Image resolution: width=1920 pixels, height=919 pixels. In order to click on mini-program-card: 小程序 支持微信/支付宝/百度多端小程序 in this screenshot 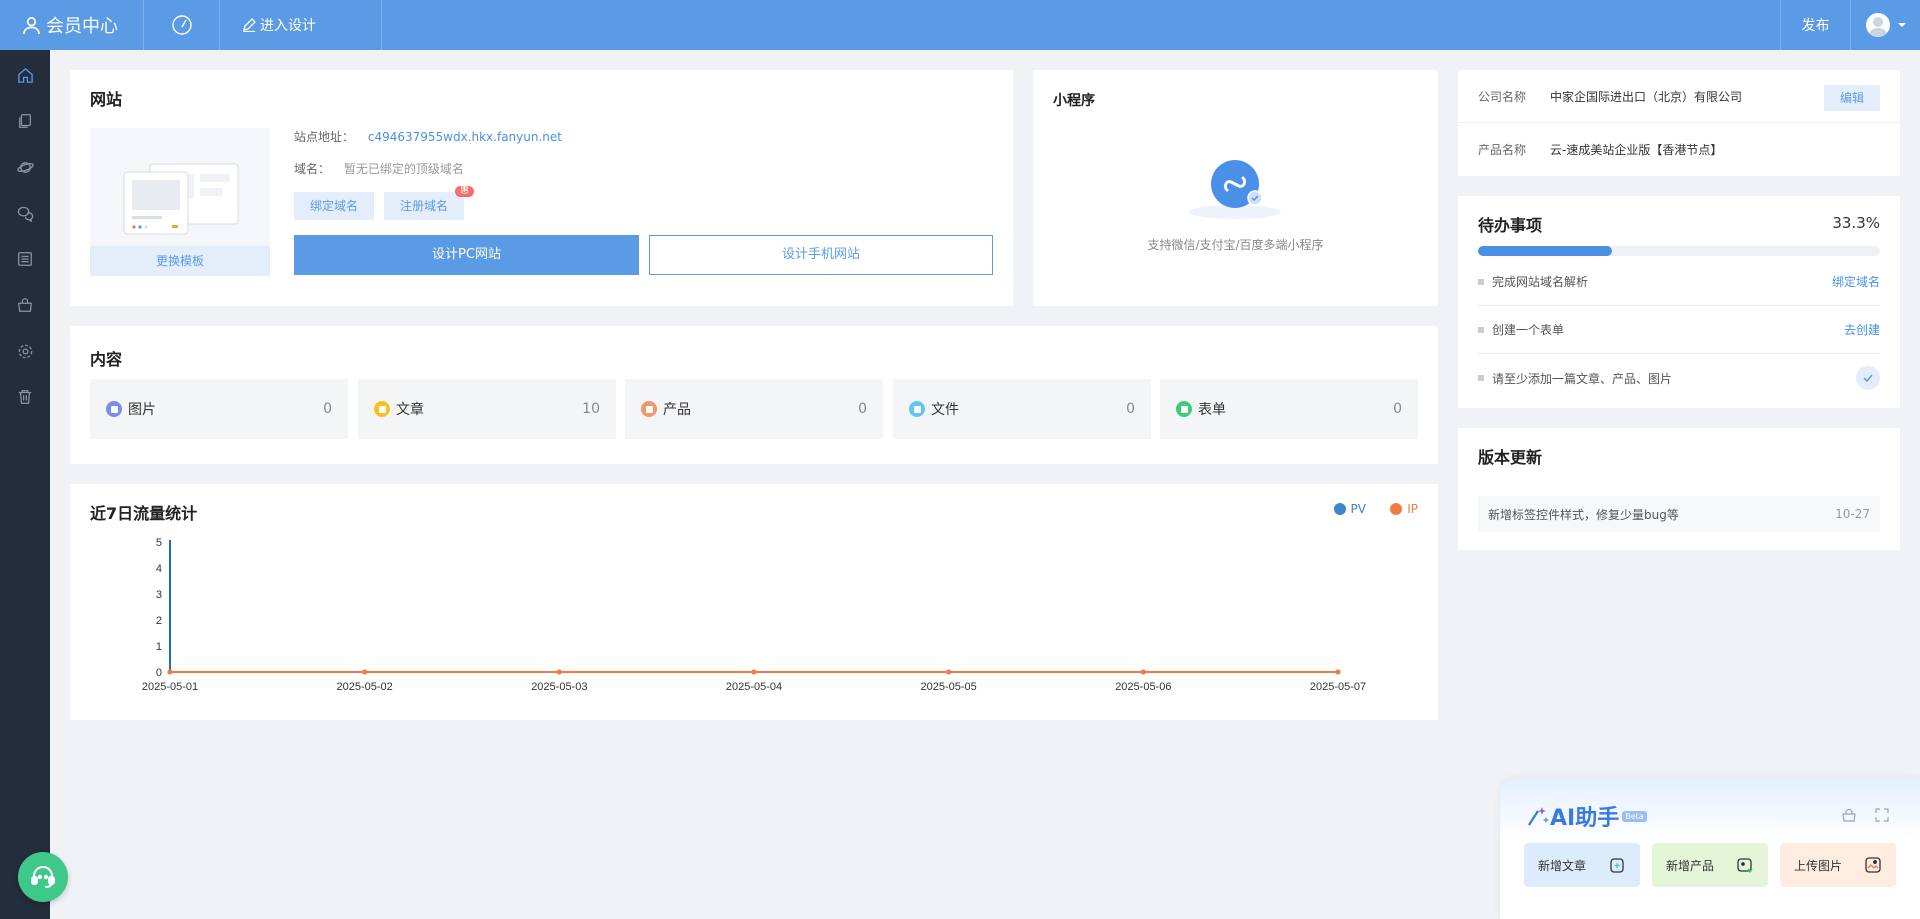, I will do `click(1235, 188)`.